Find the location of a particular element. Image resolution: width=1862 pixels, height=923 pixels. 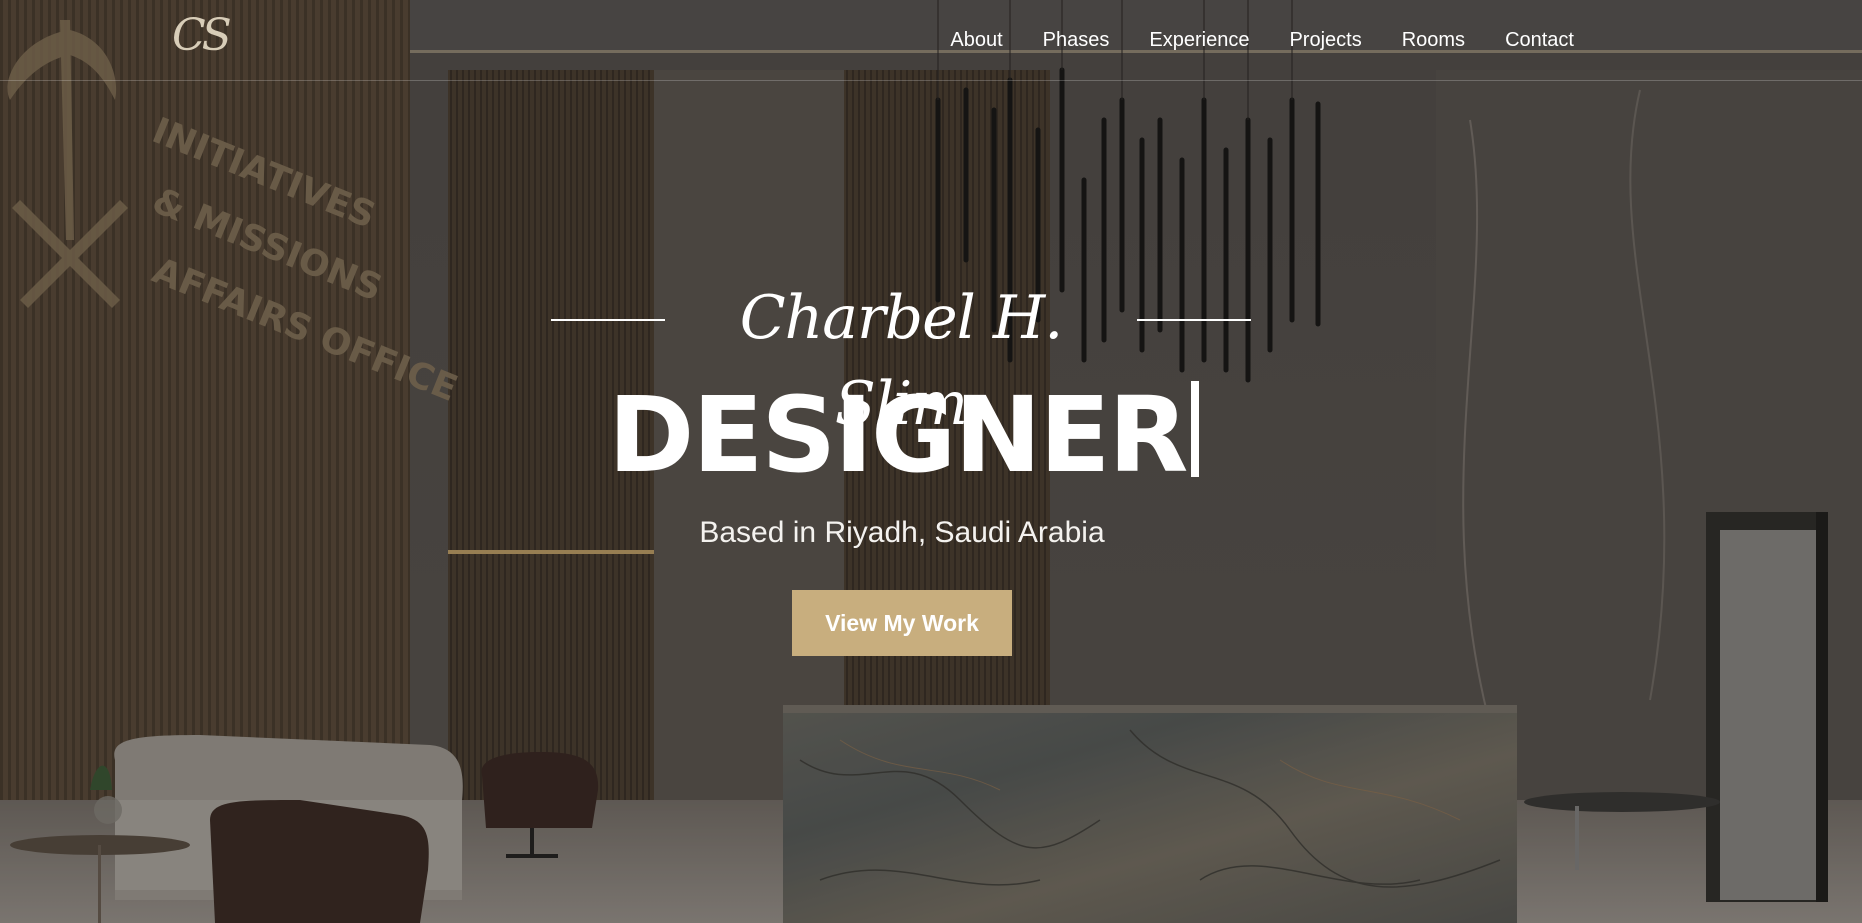

view-my-work-button: View My Work is located at coordinates (902, 623).